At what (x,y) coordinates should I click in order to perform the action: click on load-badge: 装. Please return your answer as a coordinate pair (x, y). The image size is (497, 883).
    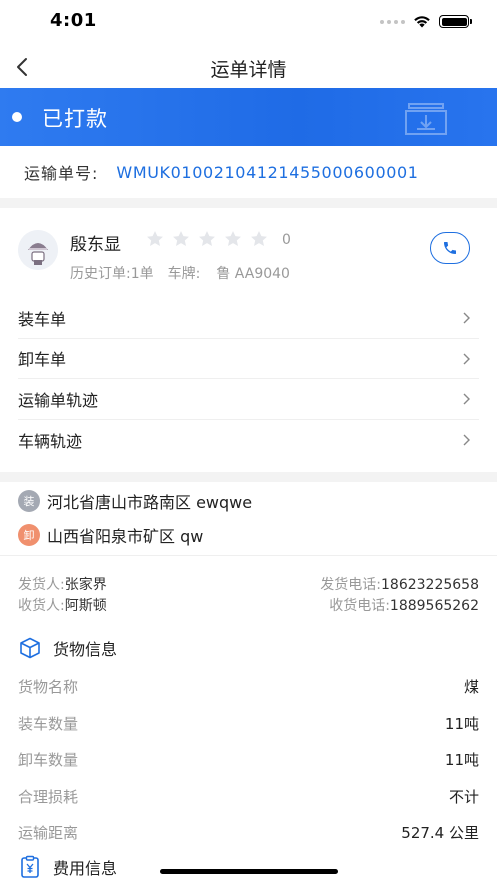
    Looking at the image, I should click on (29, 501).